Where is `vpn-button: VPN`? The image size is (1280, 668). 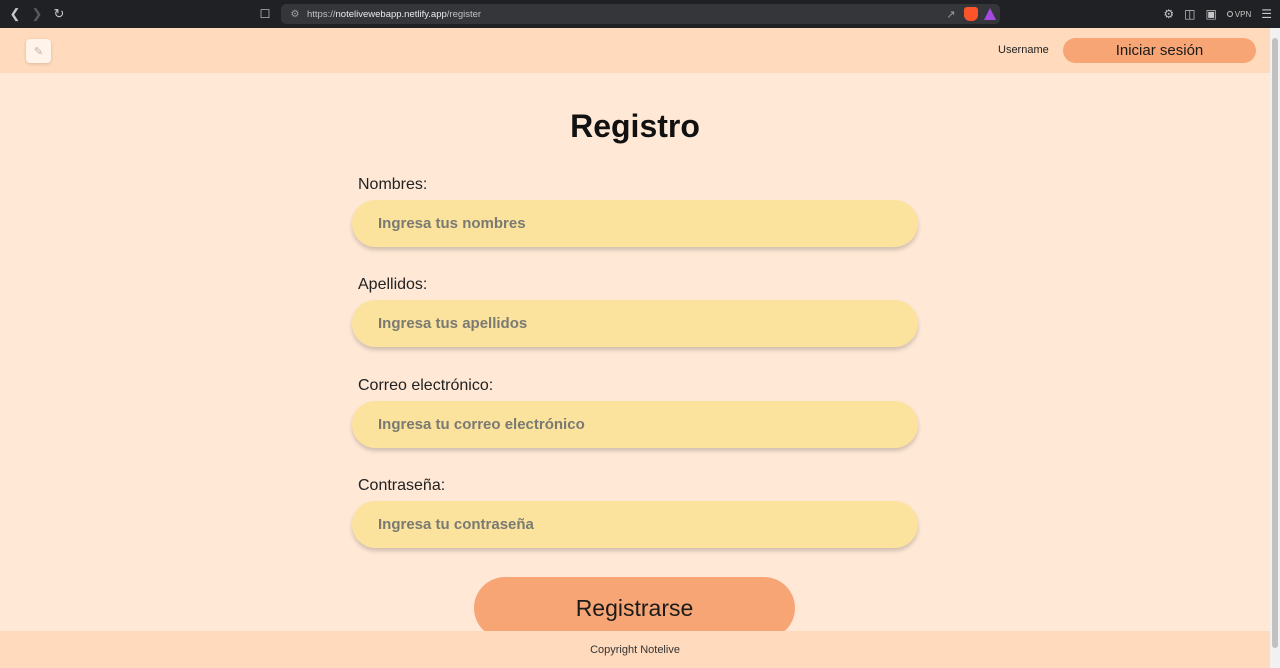 vpn-button: VPN is located at coordinates (1239, 14).